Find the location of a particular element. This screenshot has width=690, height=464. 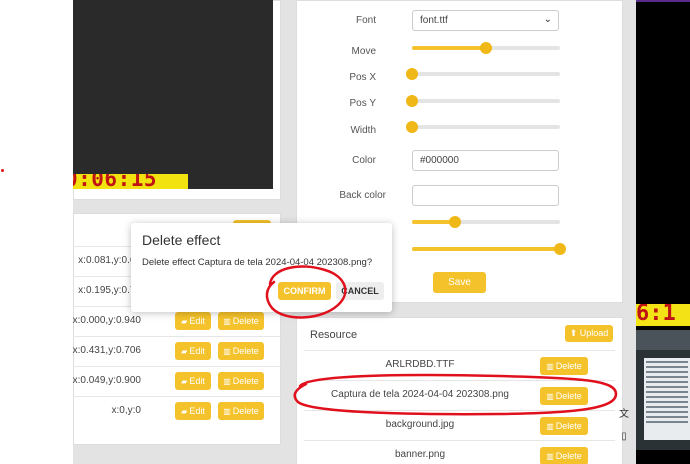

back-color-input is located at coordinates (485, 195).